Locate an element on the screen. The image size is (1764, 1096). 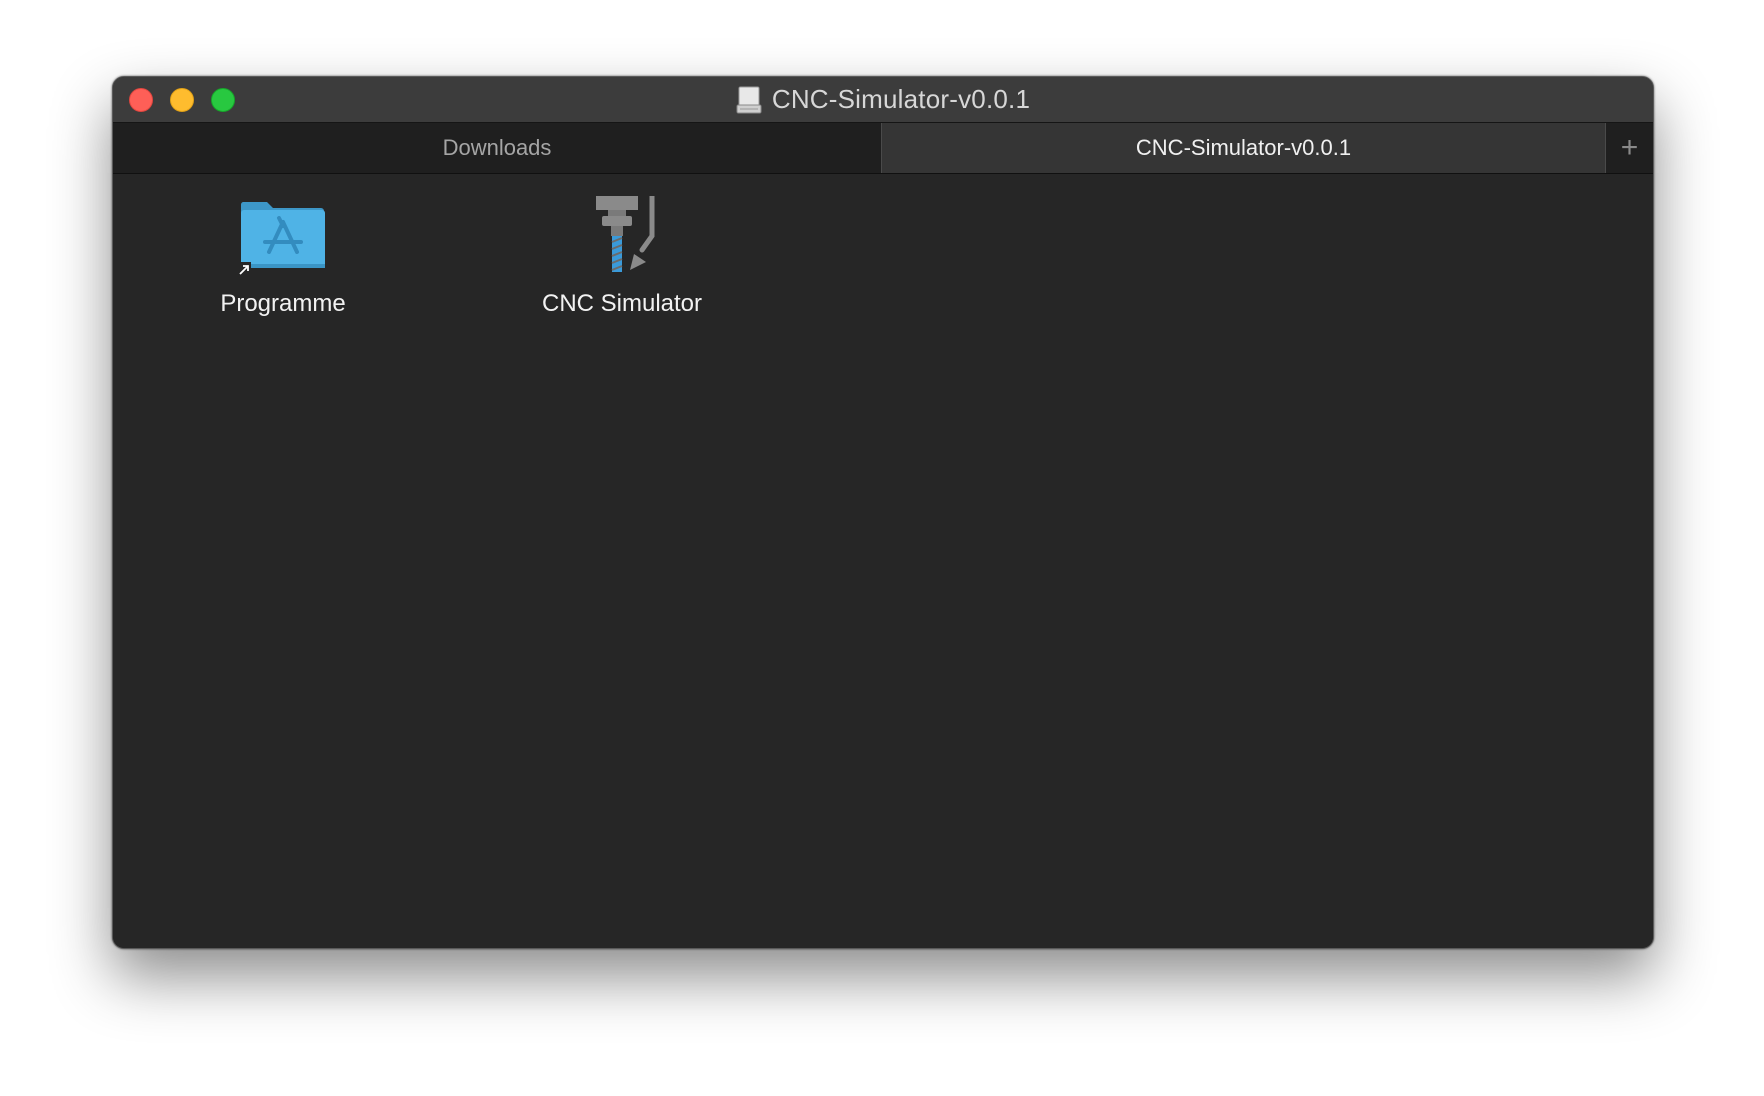
window-title-group: CNC-Simulator-v0.0.1 is located at coordinates (883, 99).